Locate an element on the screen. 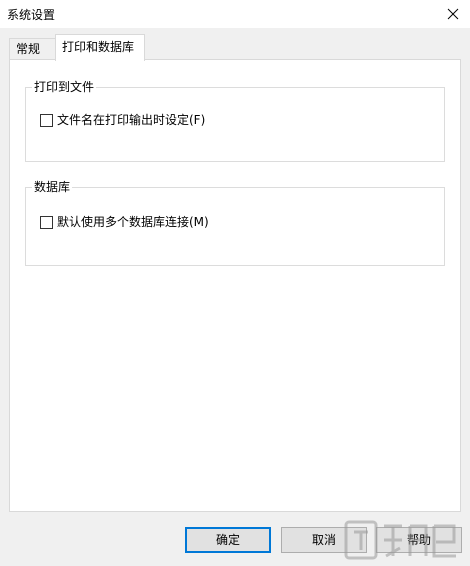  print-filename-checkbox is located at coordinates (46, 120).